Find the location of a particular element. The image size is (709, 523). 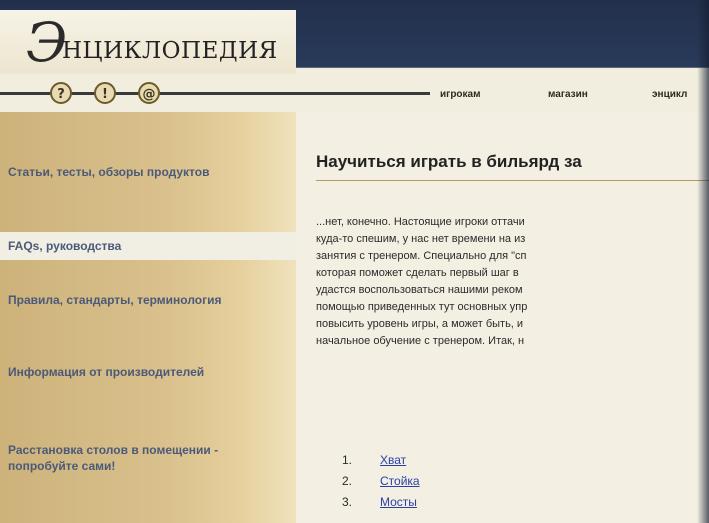

paragraph-line: которая поможет сделать первый шаг в is located at coordinates (417, 273).